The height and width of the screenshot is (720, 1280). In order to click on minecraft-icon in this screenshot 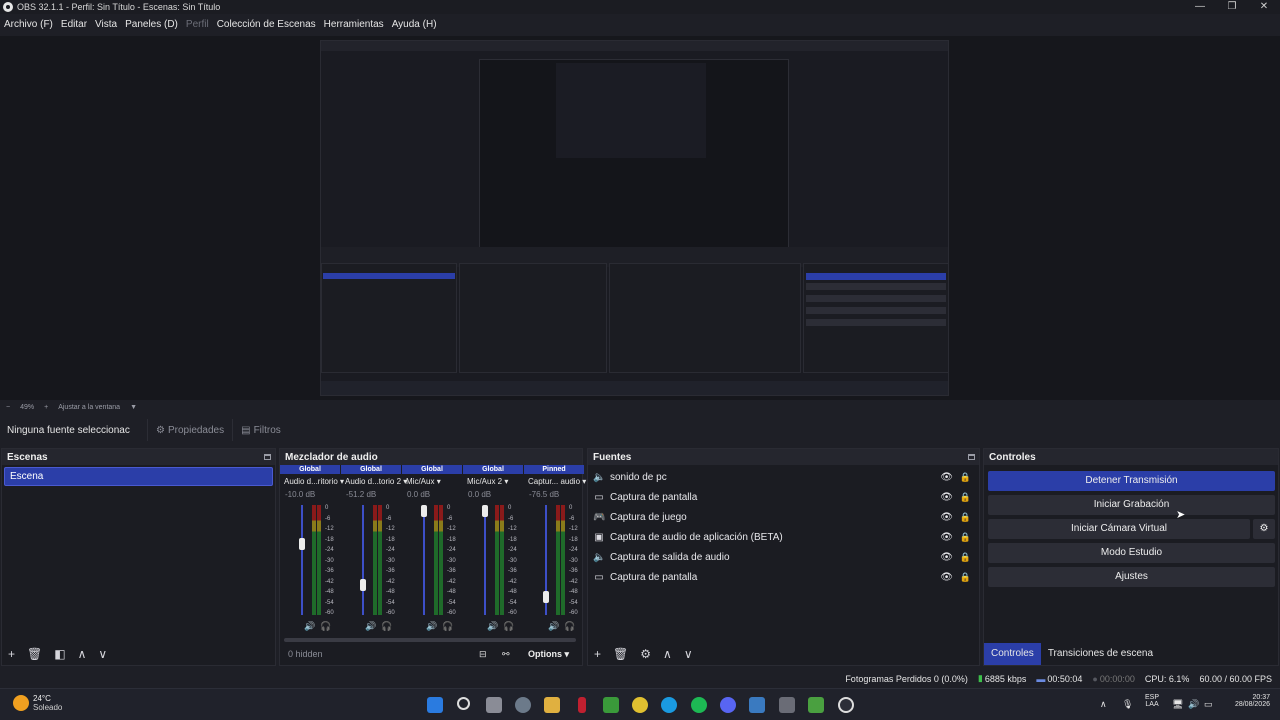, I will do `click(611, 705)`.